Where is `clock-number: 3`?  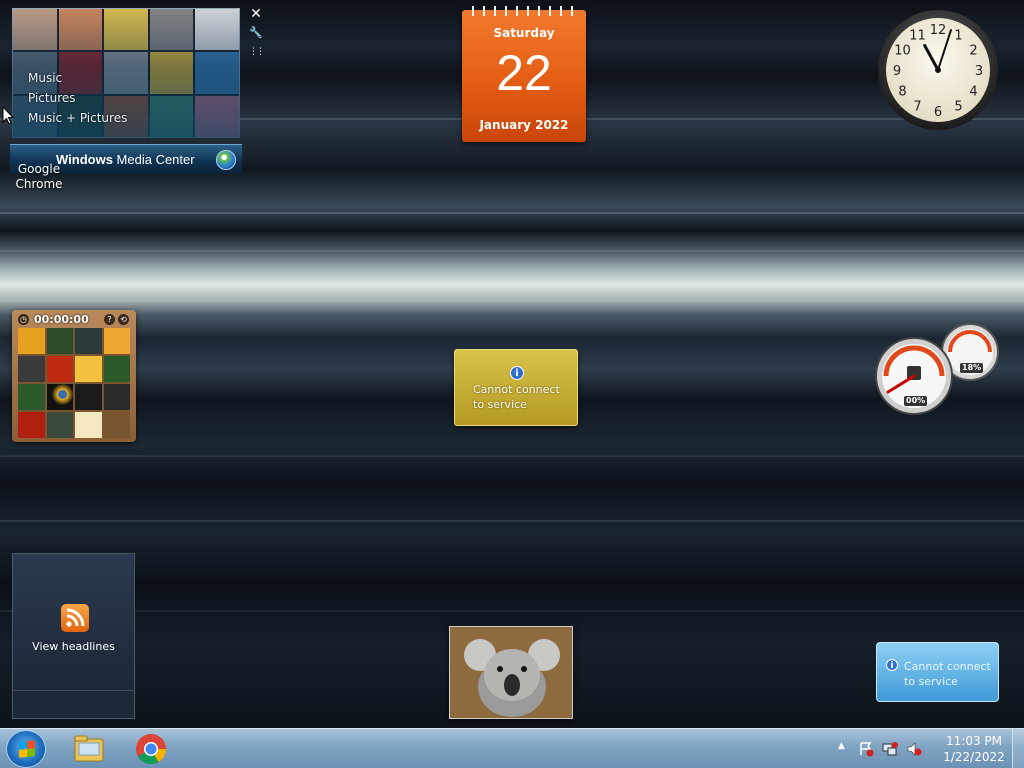 clock-number: 3 is located at coordinates (979, 71).